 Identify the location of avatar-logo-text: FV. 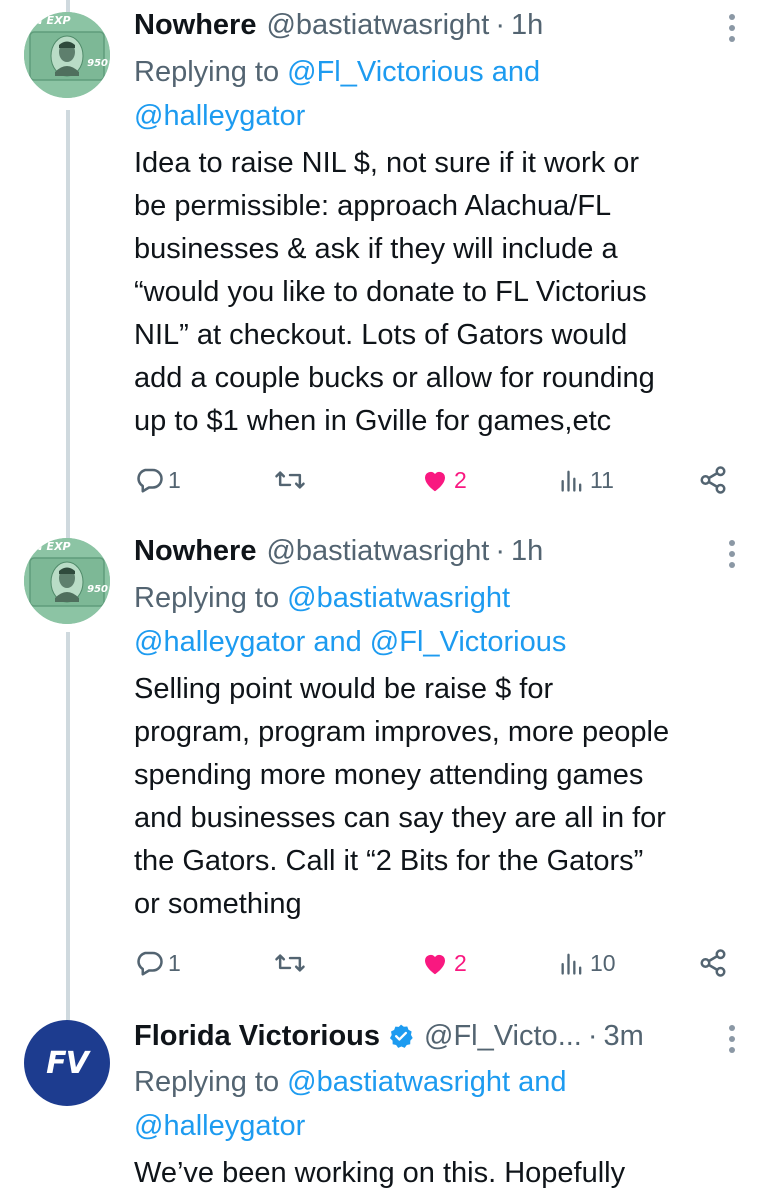
(67, 1063).